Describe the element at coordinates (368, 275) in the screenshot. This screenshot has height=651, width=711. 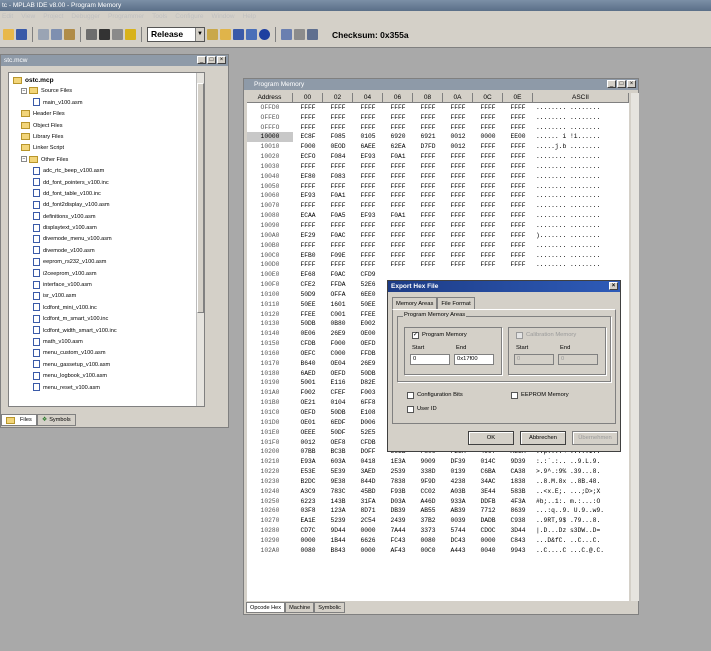
I see `hex-cell: CFD9` at that location.